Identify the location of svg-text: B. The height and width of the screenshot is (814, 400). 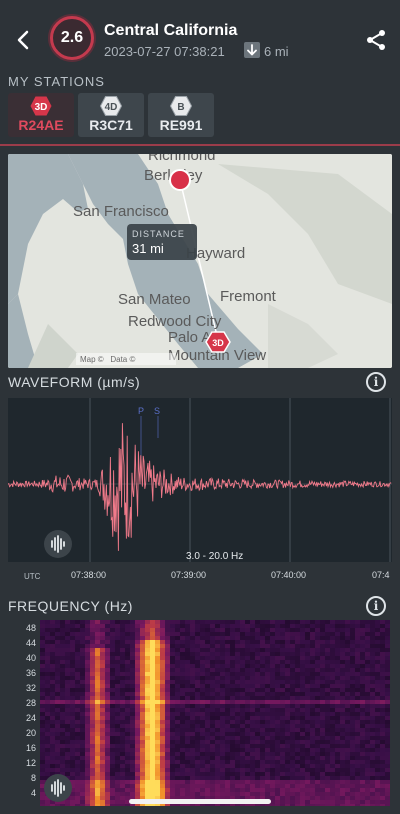
(180, 107).